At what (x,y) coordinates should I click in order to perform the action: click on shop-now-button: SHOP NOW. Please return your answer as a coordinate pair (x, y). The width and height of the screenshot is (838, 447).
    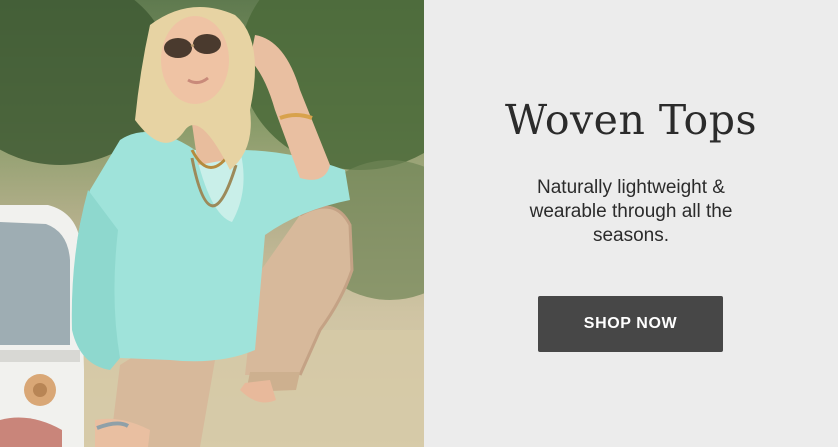
    Looking at the image, I should click on (630, 324).